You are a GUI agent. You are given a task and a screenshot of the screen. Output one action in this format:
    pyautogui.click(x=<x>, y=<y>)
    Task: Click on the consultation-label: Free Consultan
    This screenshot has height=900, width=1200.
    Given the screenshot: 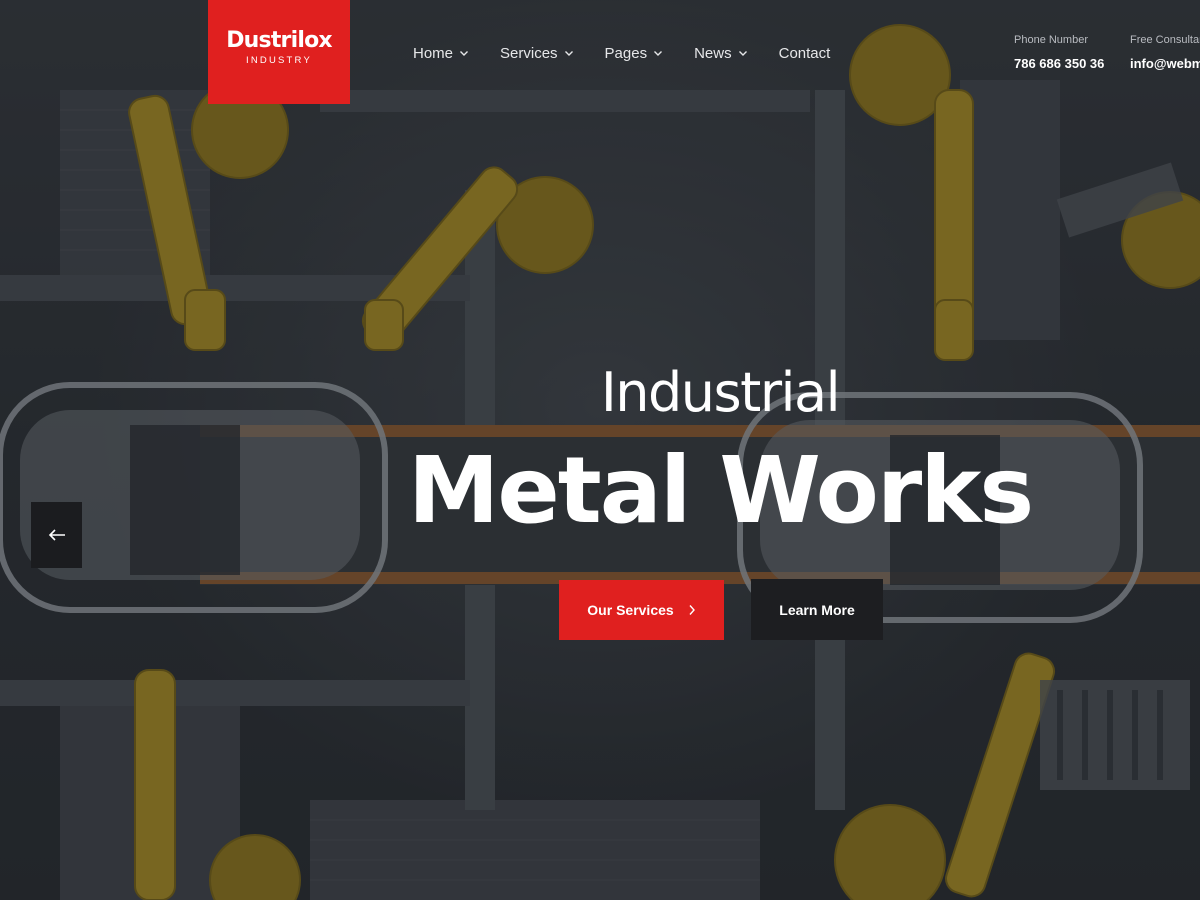 What is the action you would take?
    pyautogui.click(x=1165, y=40)
    